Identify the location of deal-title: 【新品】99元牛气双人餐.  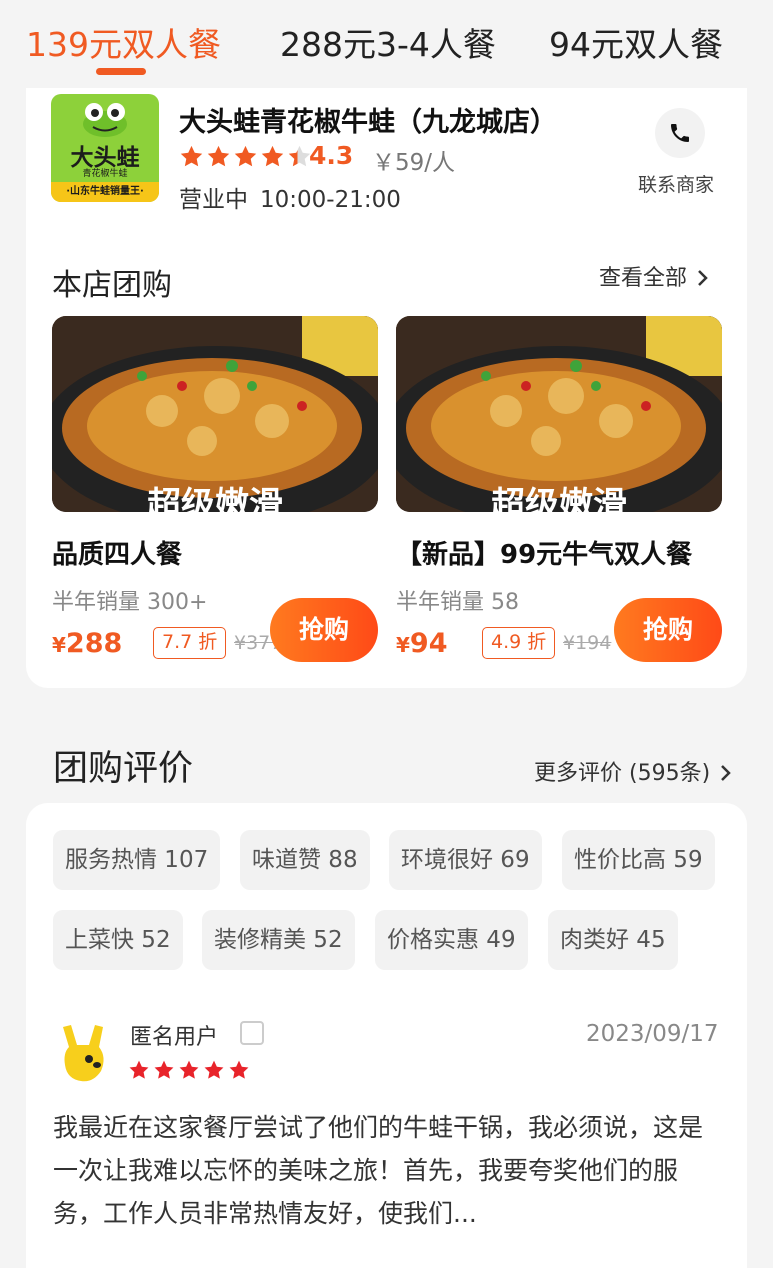
(544, 552).